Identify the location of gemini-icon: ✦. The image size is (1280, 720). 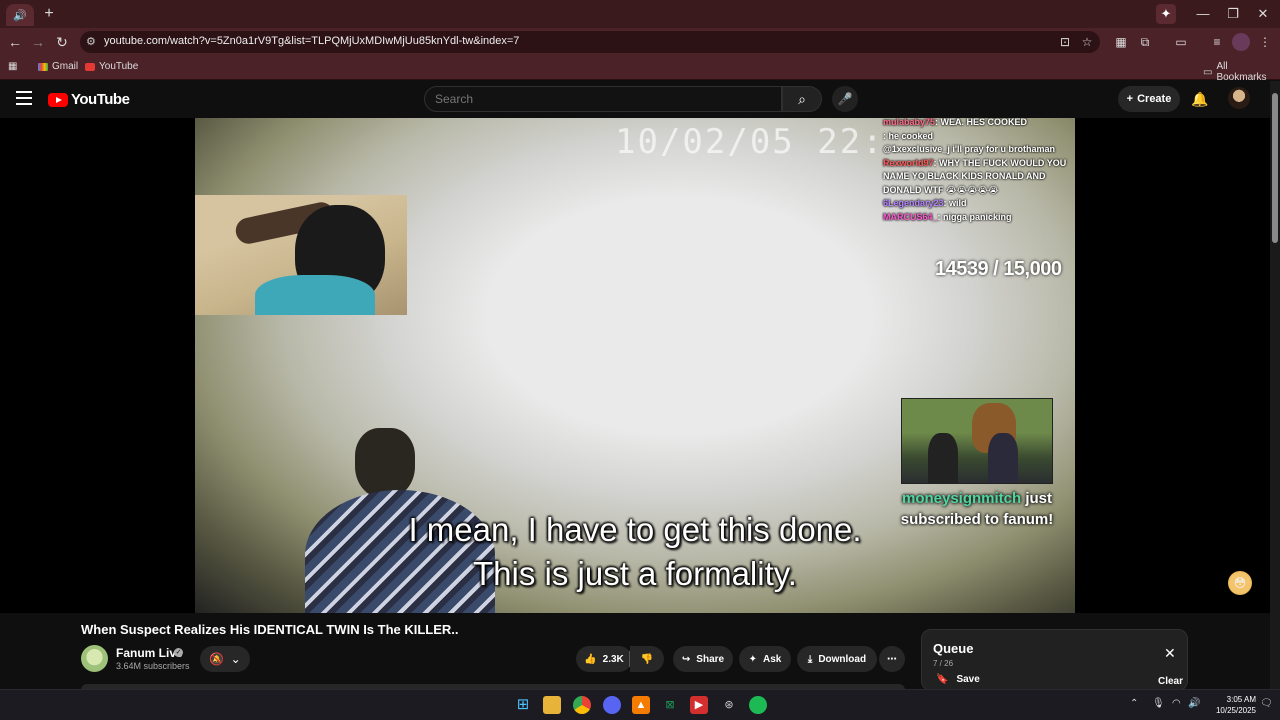
(1166, 14).